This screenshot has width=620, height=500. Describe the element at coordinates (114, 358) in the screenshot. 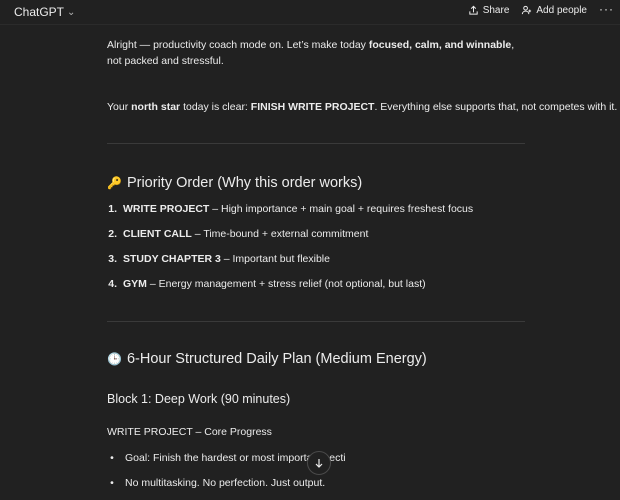

I see `clock-icon: 🕒` at that location.